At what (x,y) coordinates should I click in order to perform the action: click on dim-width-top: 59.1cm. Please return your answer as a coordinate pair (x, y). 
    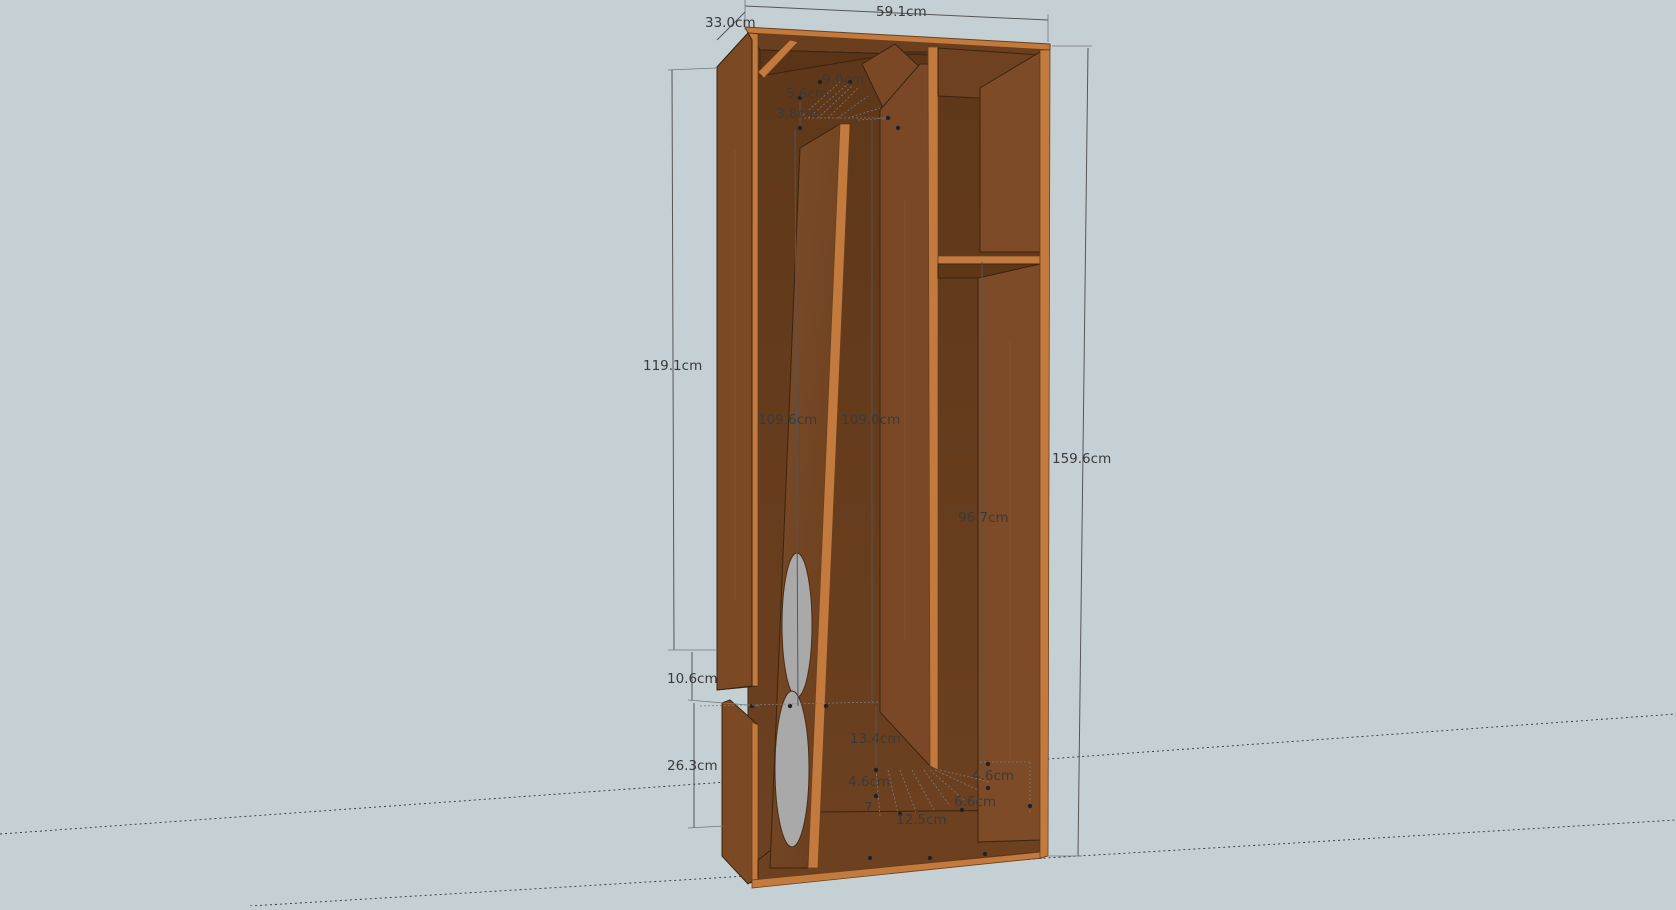
    Looking at the image, I should click on (901, 12).